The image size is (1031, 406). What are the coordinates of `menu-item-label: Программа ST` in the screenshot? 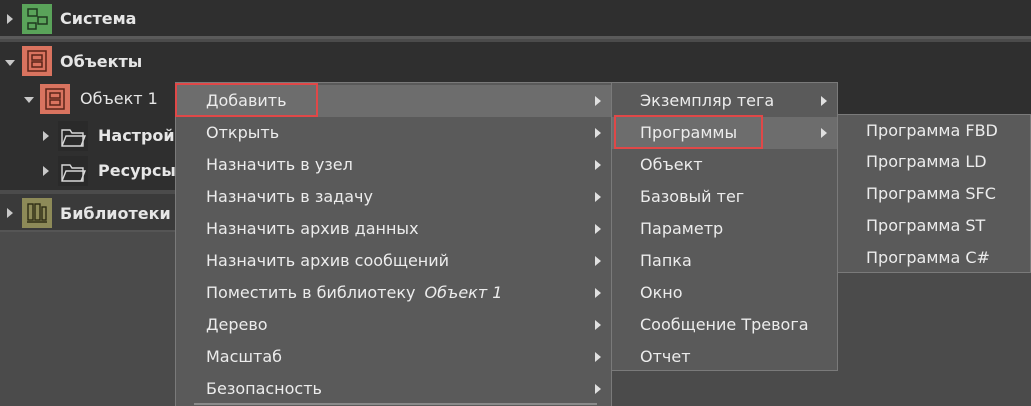 It's located at (926, 225).